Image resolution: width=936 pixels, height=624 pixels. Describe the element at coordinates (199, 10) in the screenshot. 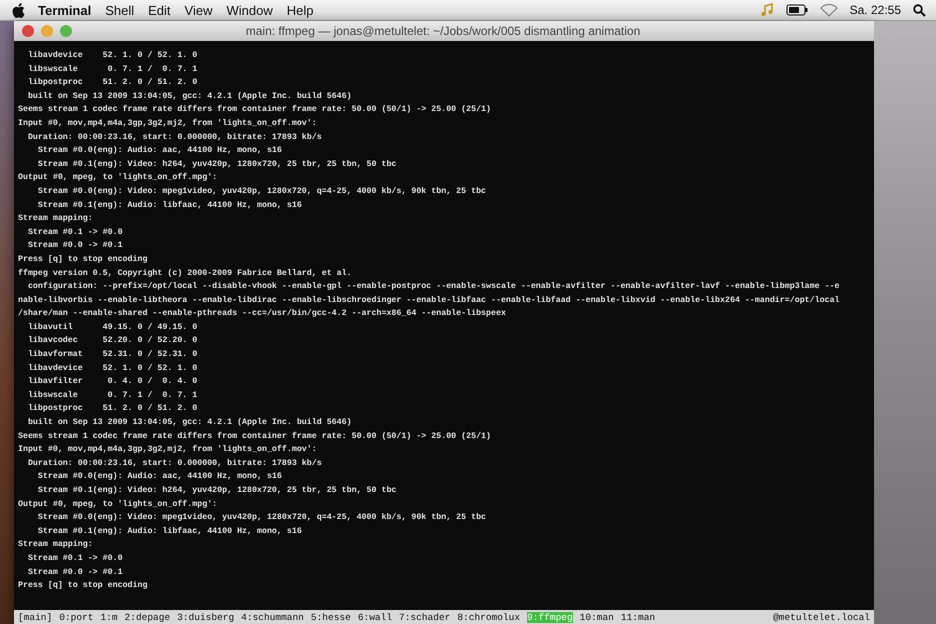

I see `menu-item: View` at that location.